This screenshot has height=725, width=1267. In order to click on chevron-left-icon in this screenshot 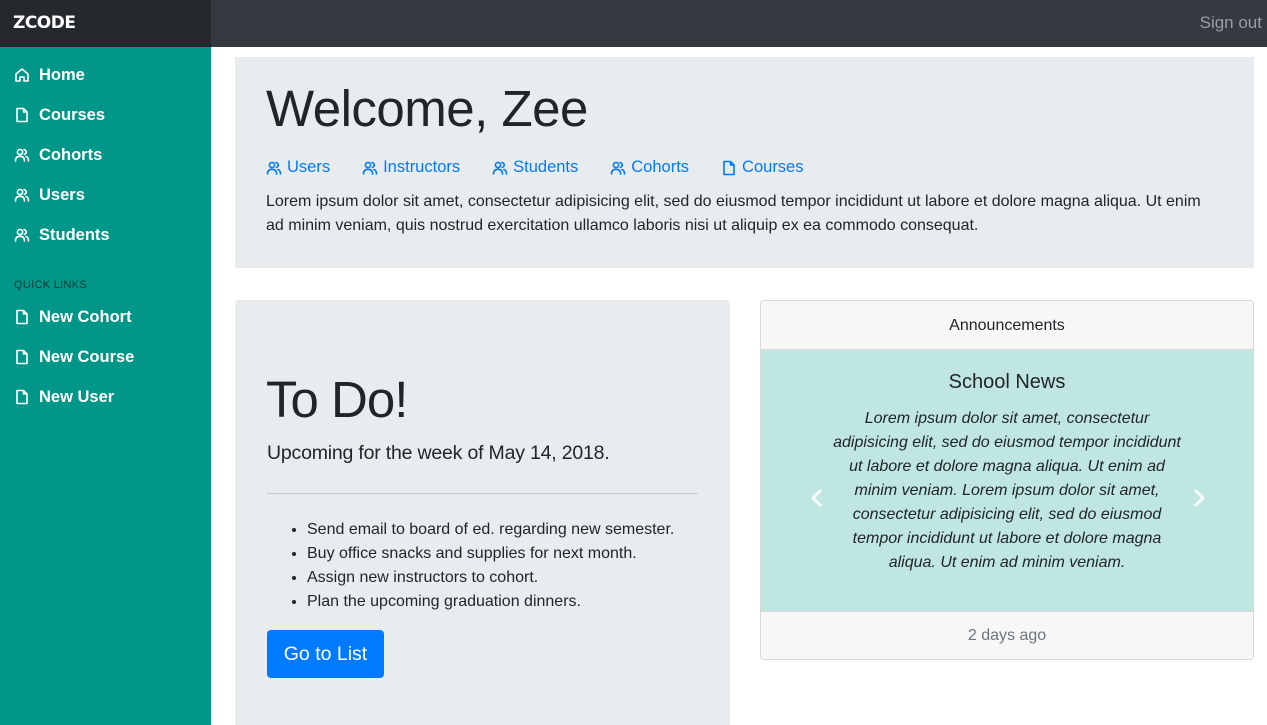, I will do `click(816, 498)`.